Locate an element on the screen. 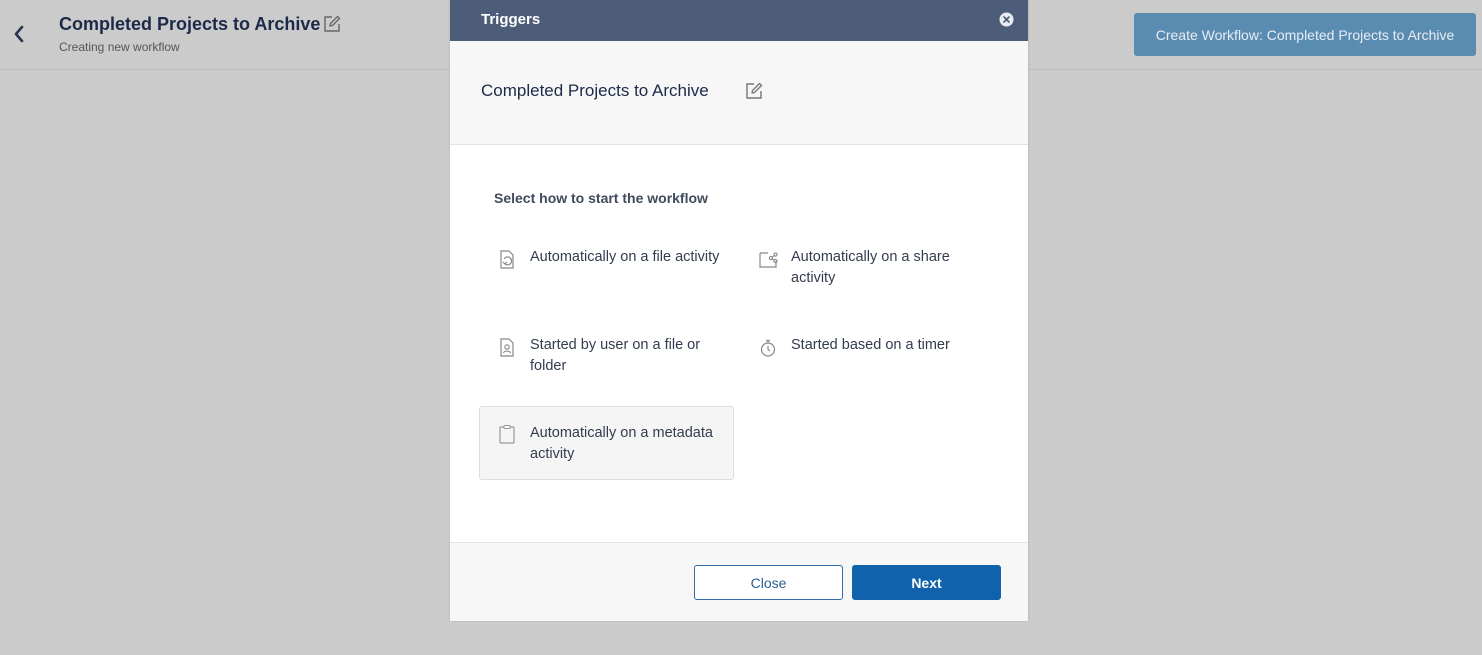 The width and height of the screenshot is (1482, 655). option-label: Automatically on a share activity is located at coordinates (870, 267).